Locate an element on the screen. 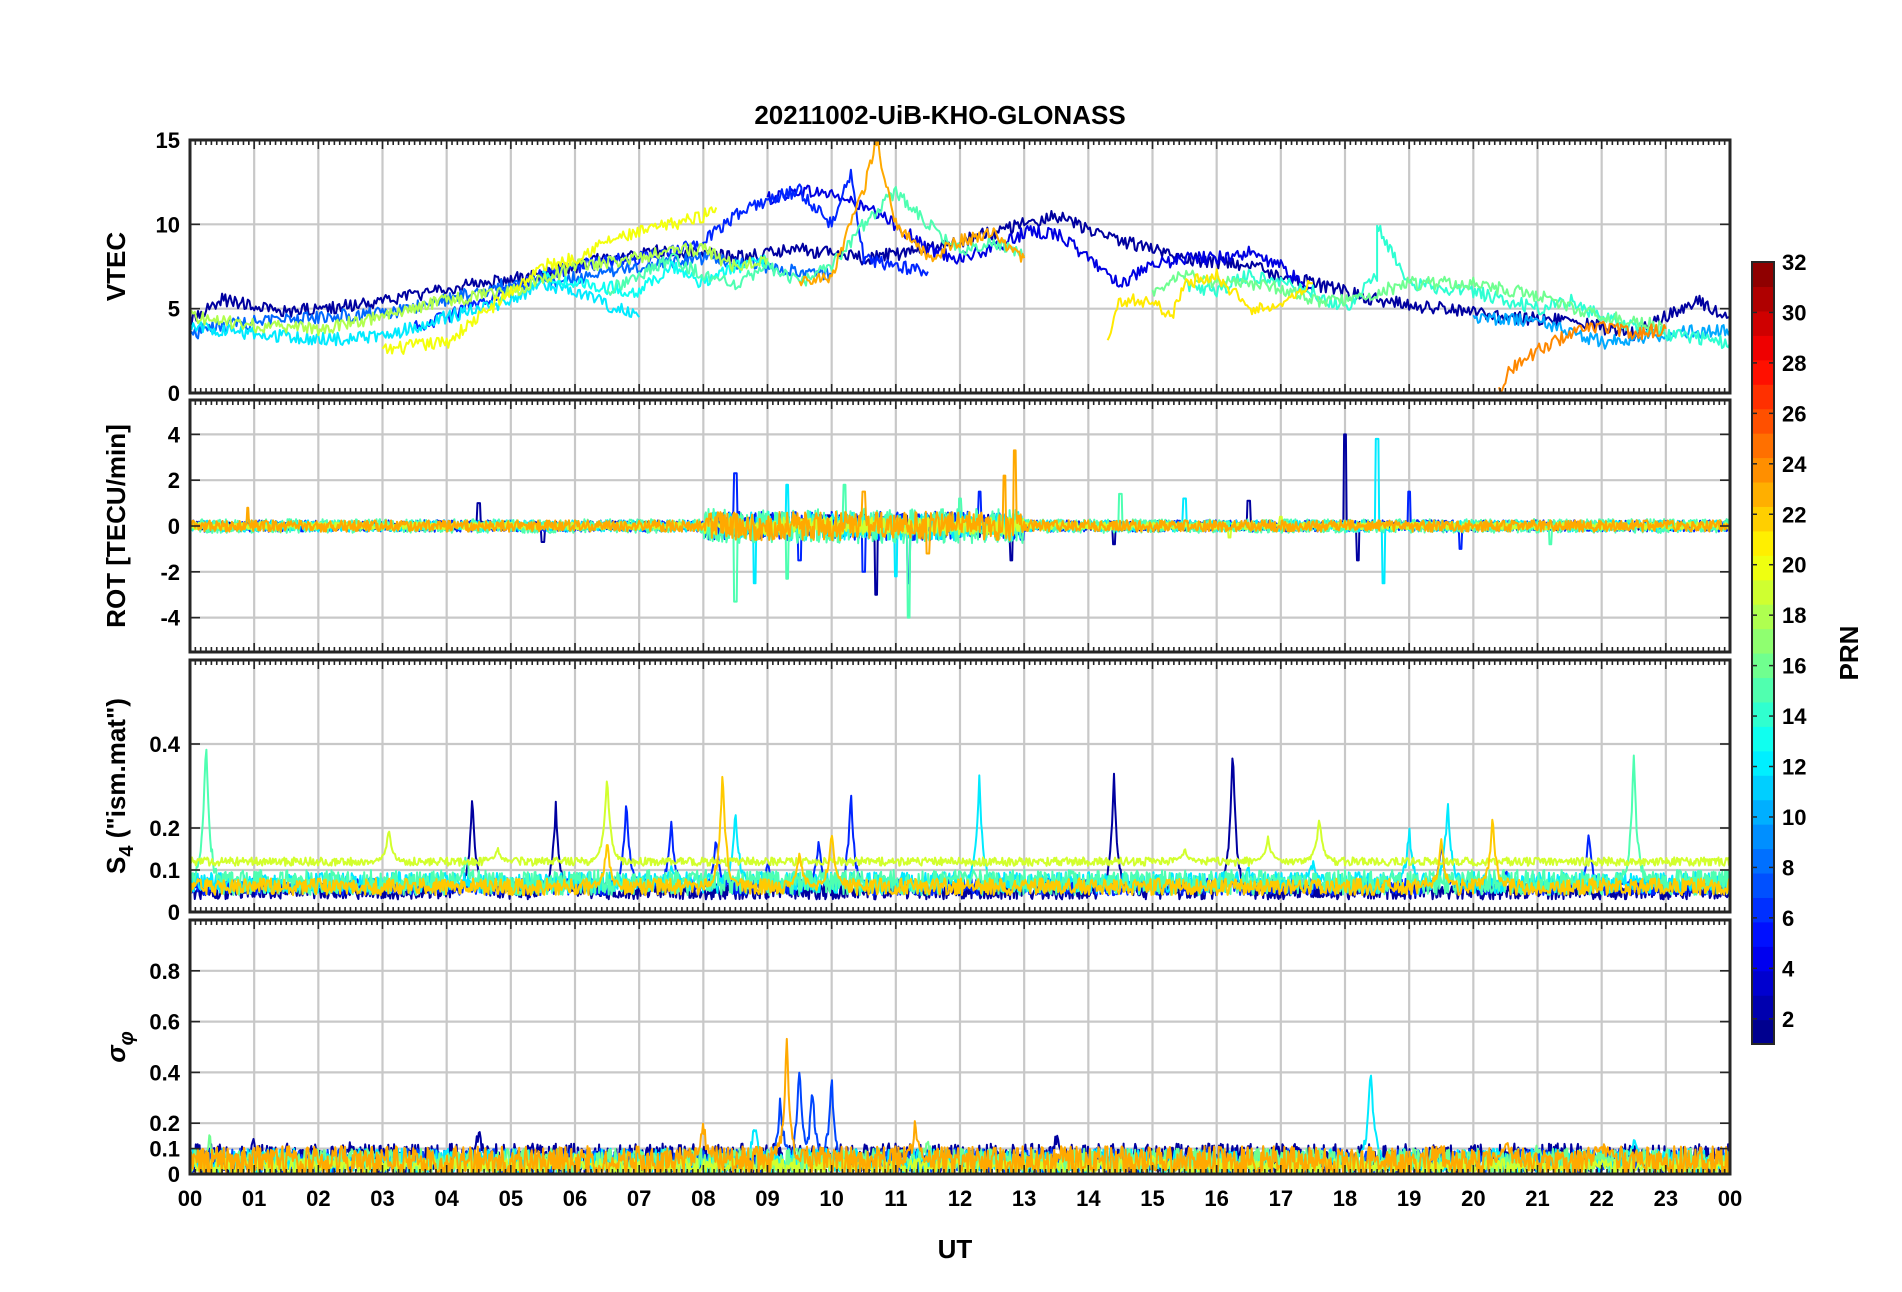 This screenshot has height=1292, width=1902. colorbar-tick-label: 10 is located at coordinates (1794, 817).